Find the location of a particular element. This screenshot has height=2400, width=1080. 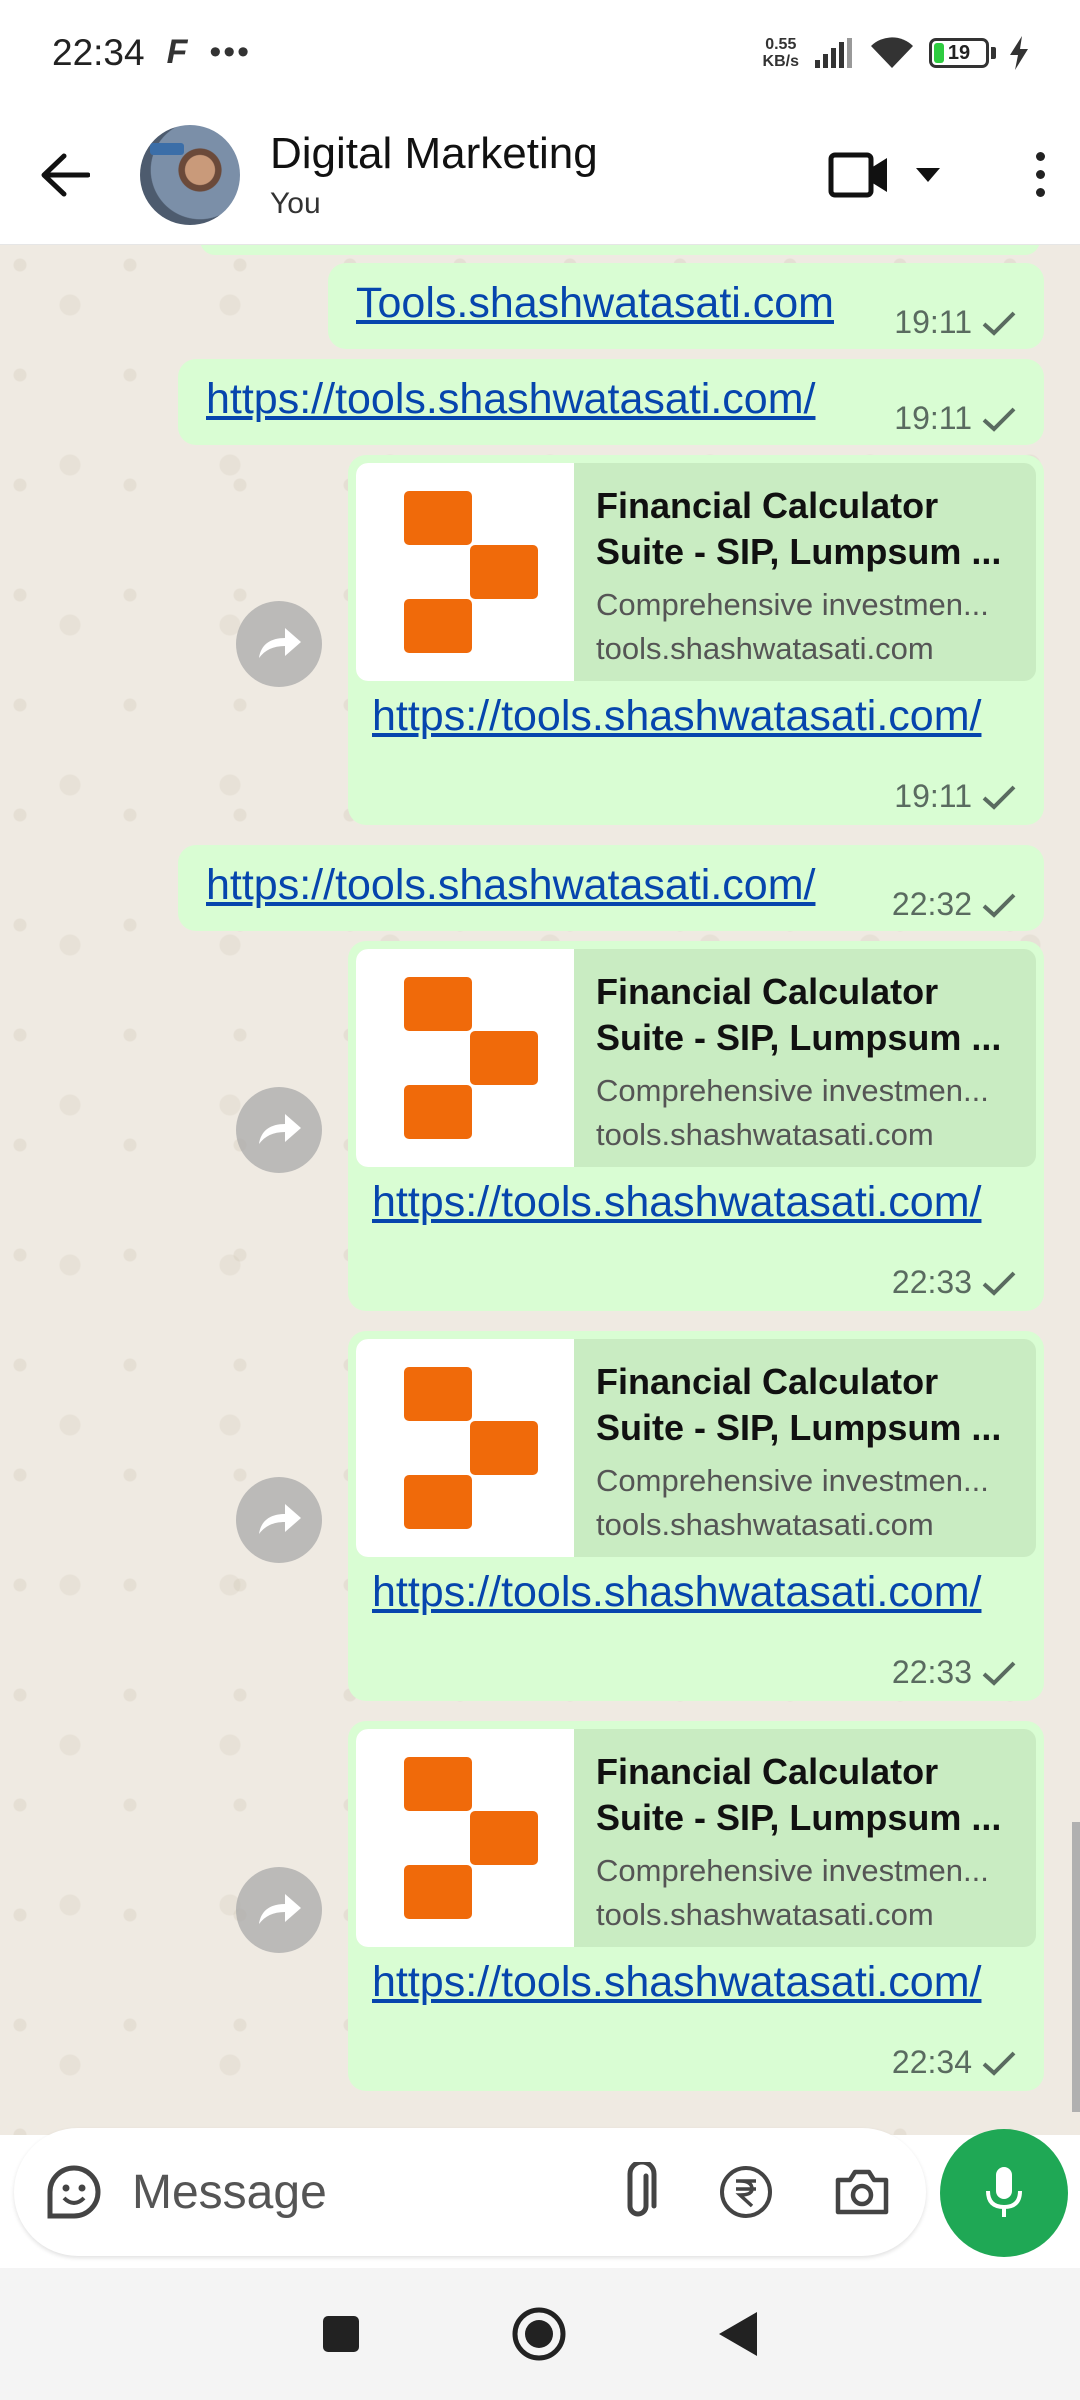

header-actions is located at coordinates (934, 175).